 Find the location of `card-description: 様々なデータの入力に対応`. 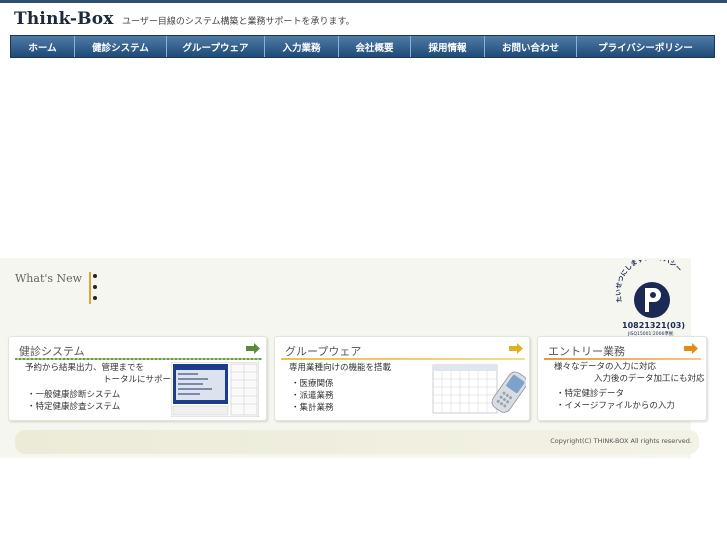

card-description: 様々なデータの入力に対応 is located at coordinates (605, 367).